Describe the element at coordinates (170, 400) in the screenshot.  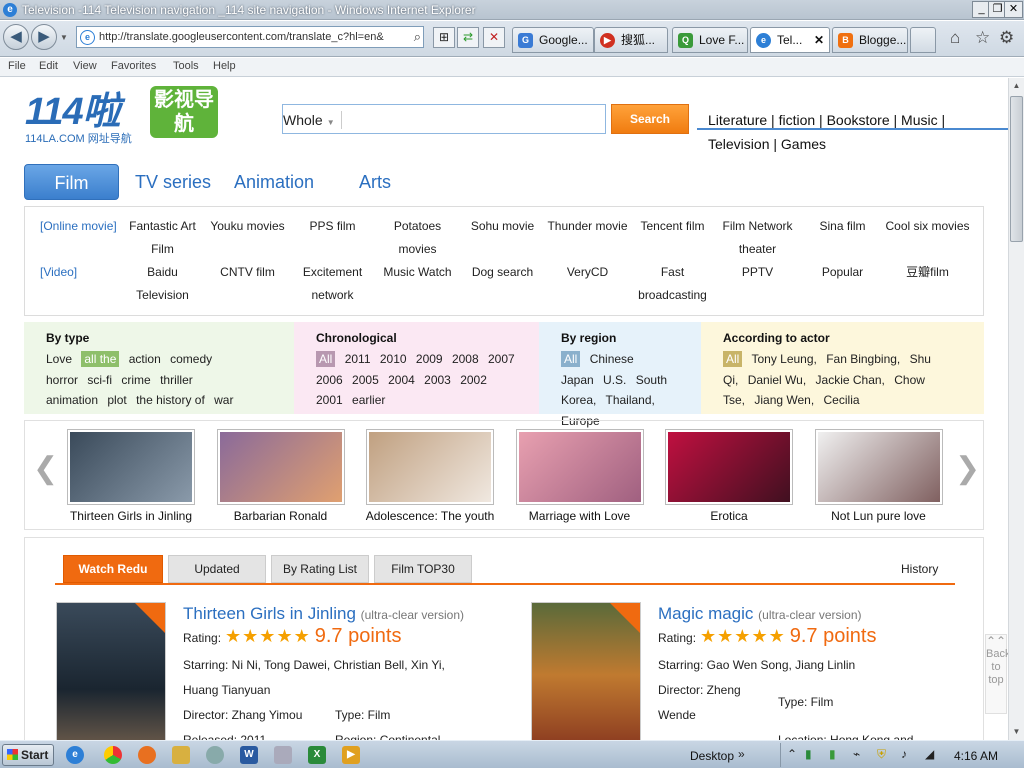
I see `filter-option: the history of` at that location.